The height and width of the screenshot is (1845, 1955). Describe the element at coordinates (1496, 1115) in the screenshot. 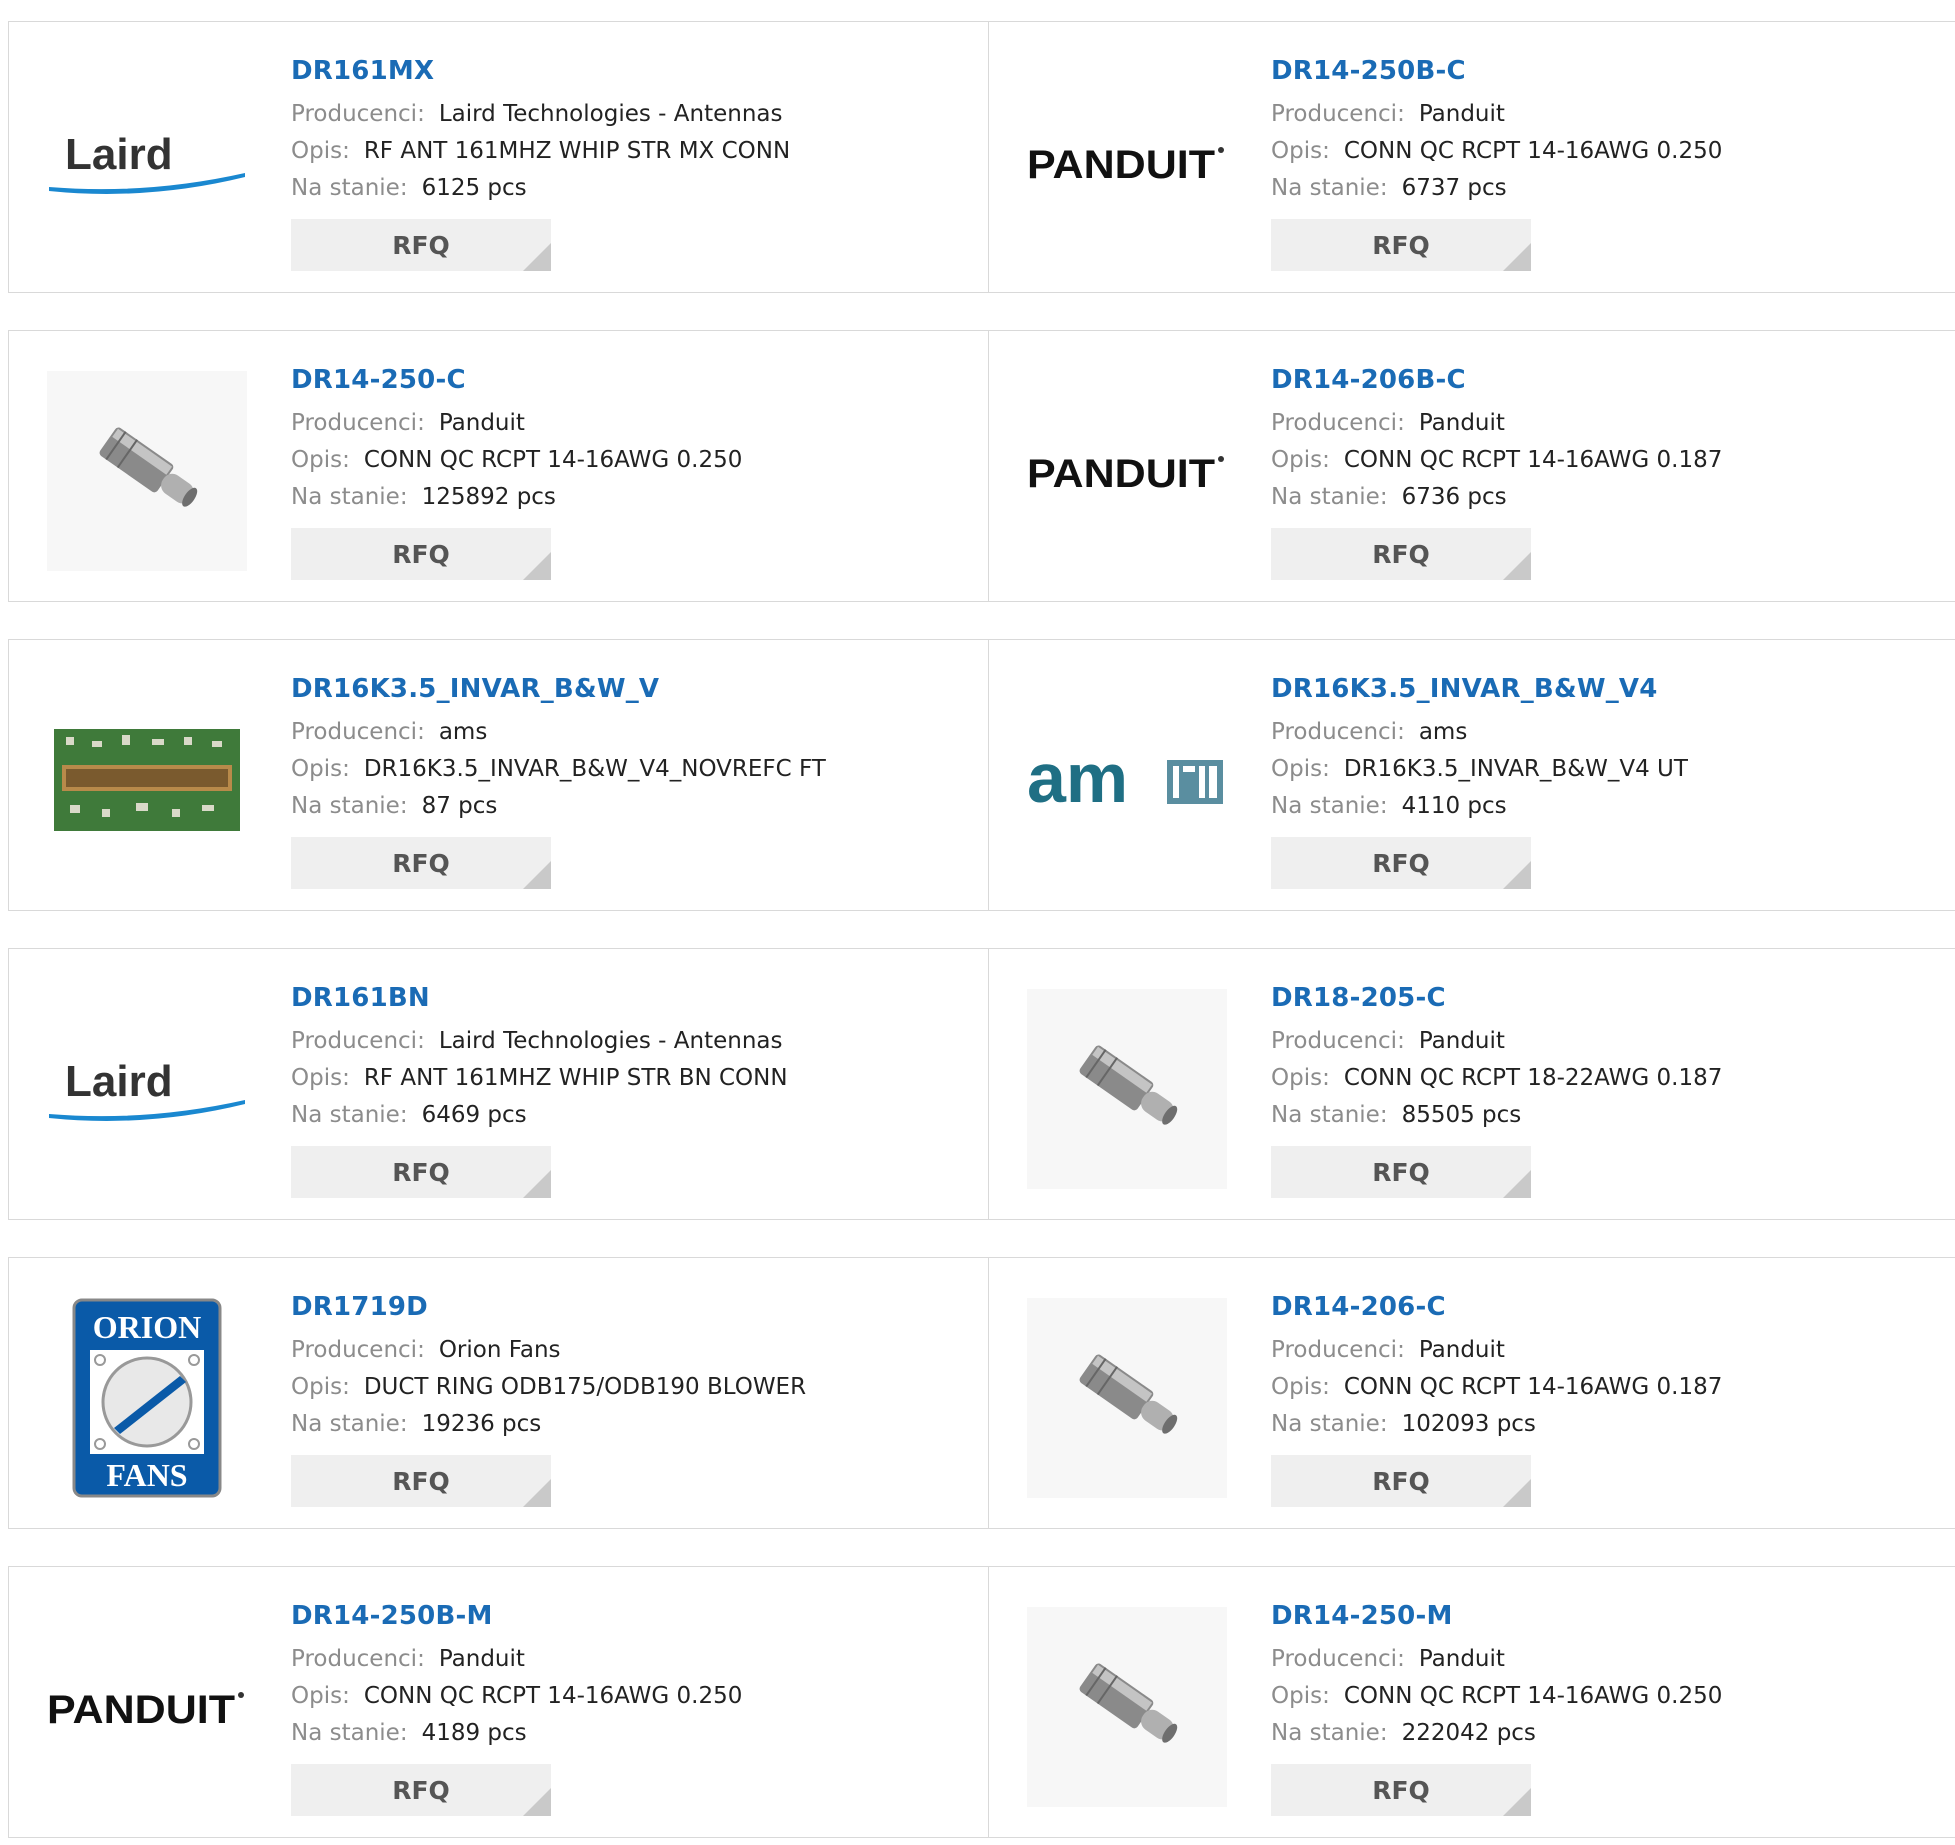

I see `stock-line: Na stanie: 85505 pcs` at that location.